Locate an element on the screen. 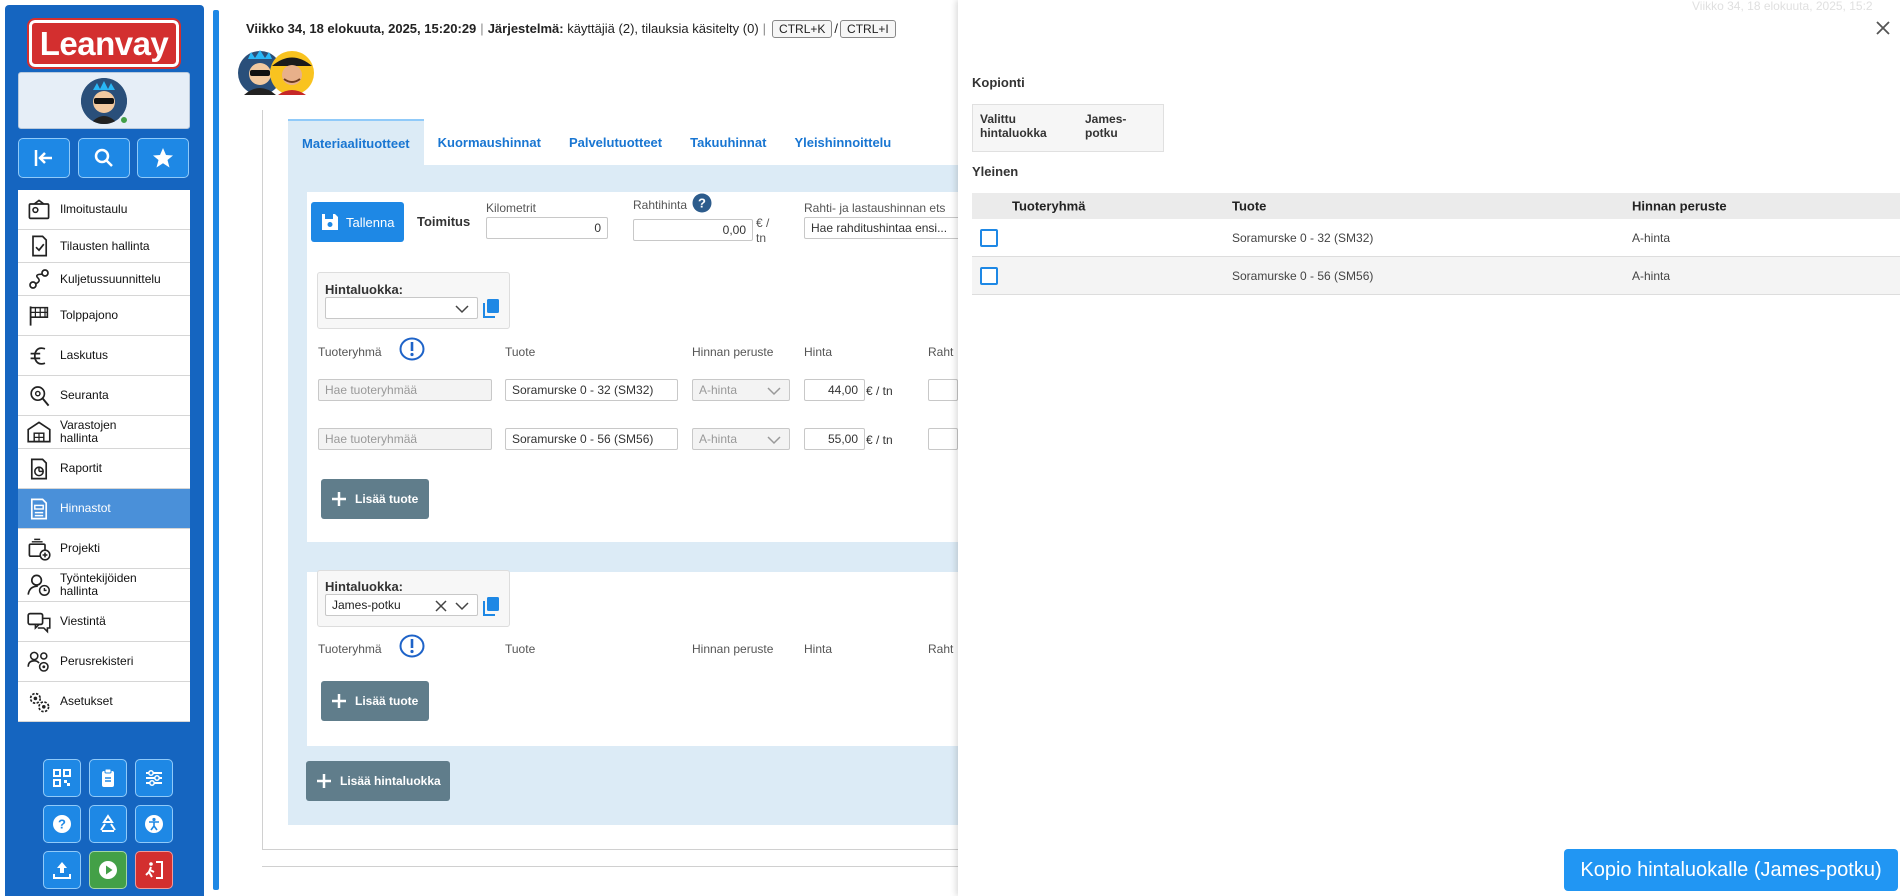  recycle-icon is located at coordinates (108, 823).